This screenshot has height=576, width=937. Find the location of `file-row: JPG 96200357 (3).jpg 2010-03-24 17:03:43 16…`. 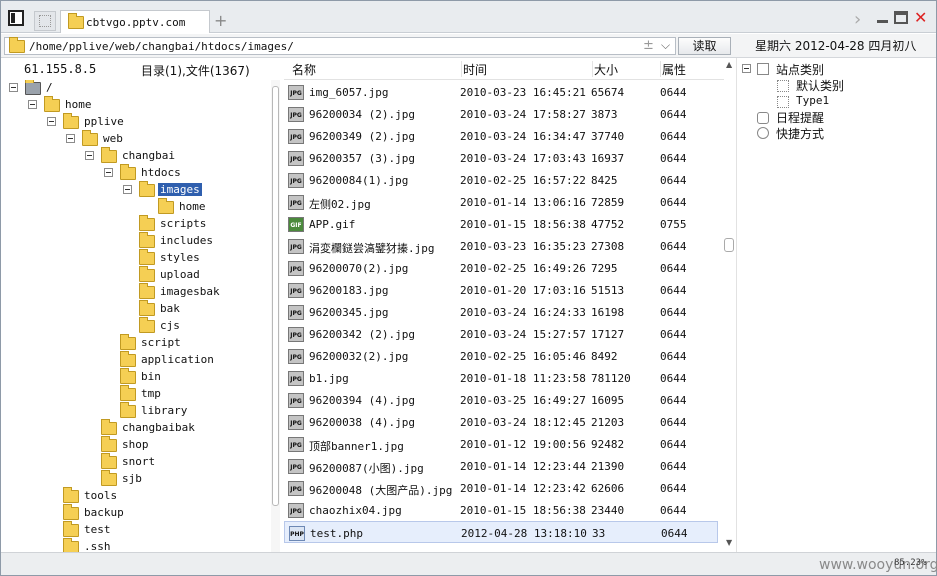

file-row: JPG 96200357 (3).jpg 2010-03-24 17:03:43 16… is located at coordinates (501, 158).